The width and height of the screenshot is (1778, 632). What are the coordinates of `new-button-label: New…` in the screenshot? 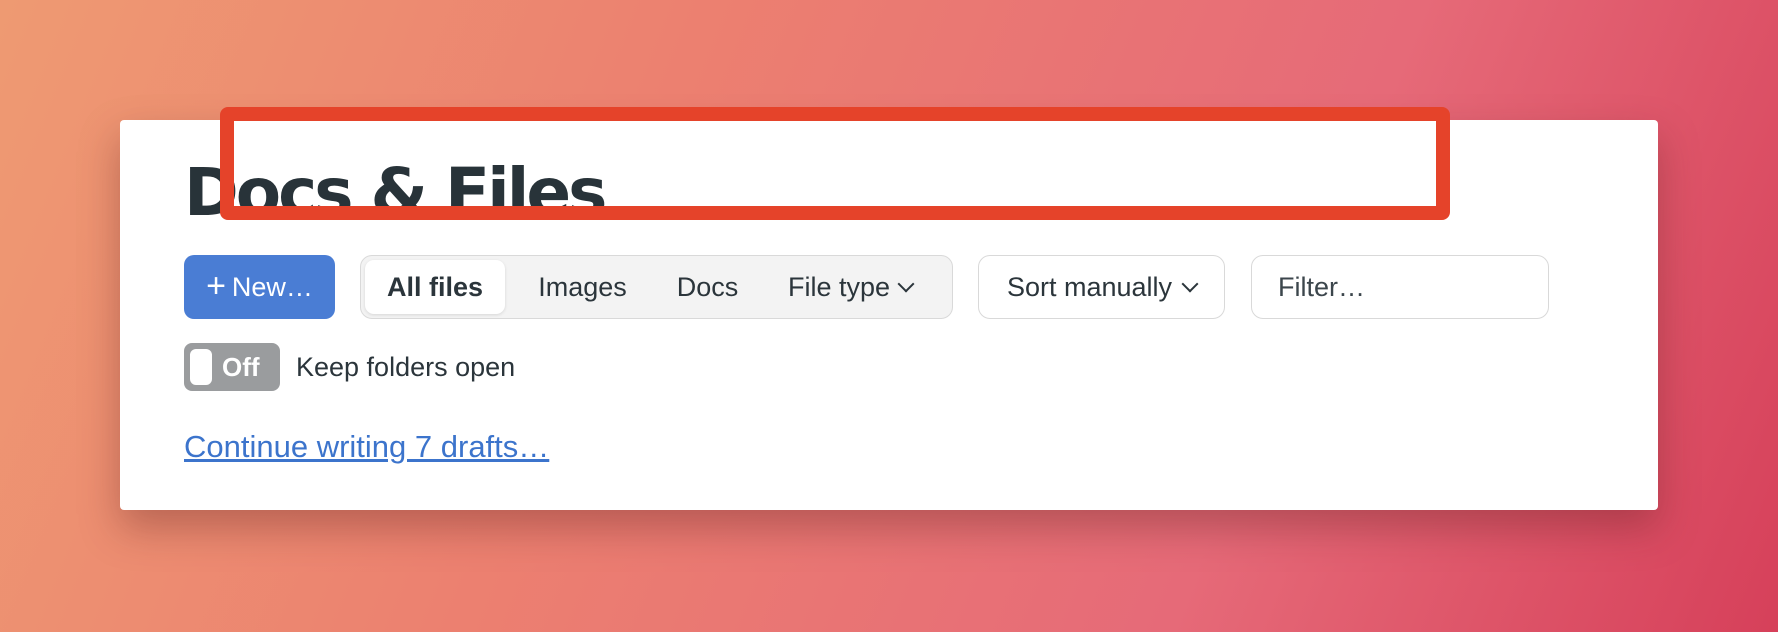 It's located at (272, 286).